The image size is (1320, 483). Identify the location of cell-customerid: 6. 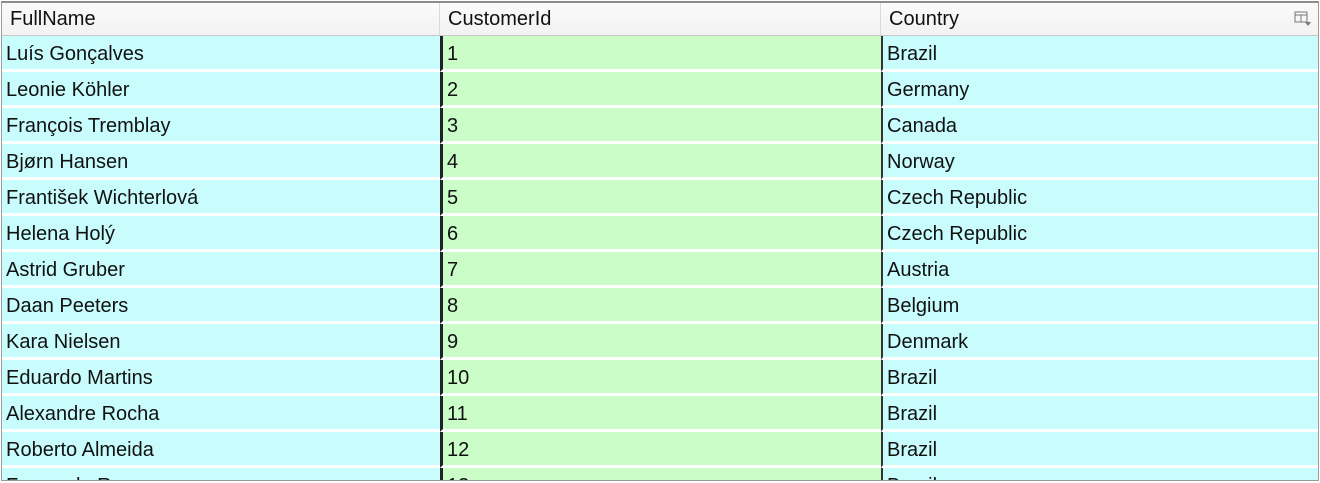
(660, 234).